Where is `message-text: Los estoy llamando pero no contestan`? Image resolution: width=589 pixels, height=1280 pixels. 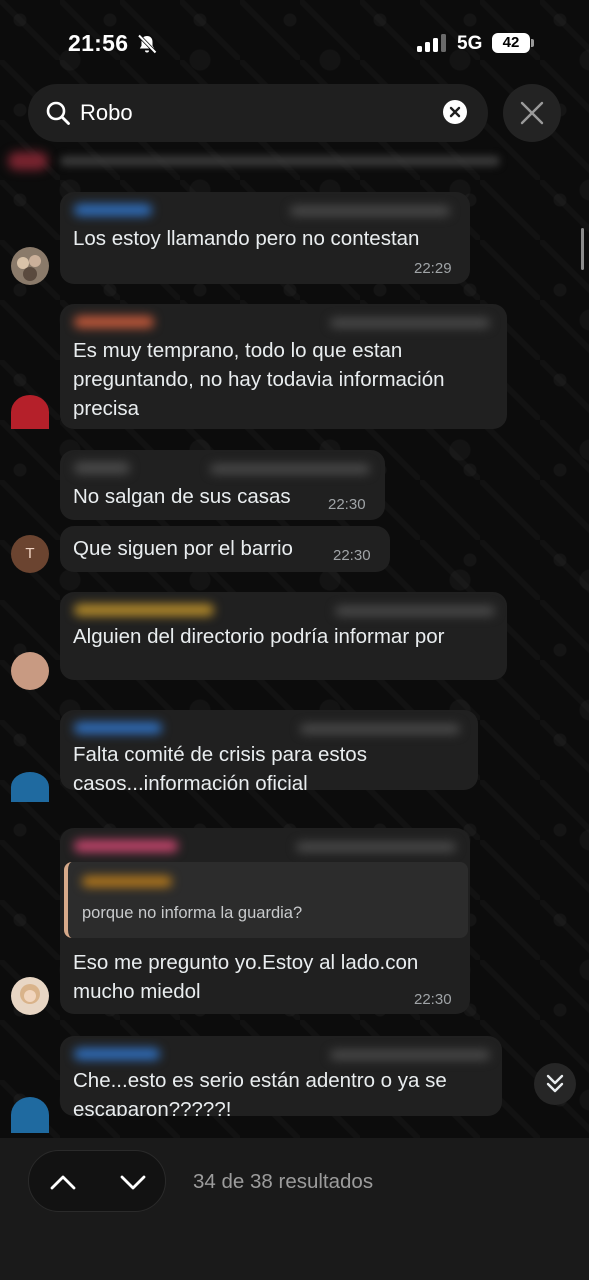
message-text: Los estoy llamando pero no contestan is located at coordinates (246, 238).